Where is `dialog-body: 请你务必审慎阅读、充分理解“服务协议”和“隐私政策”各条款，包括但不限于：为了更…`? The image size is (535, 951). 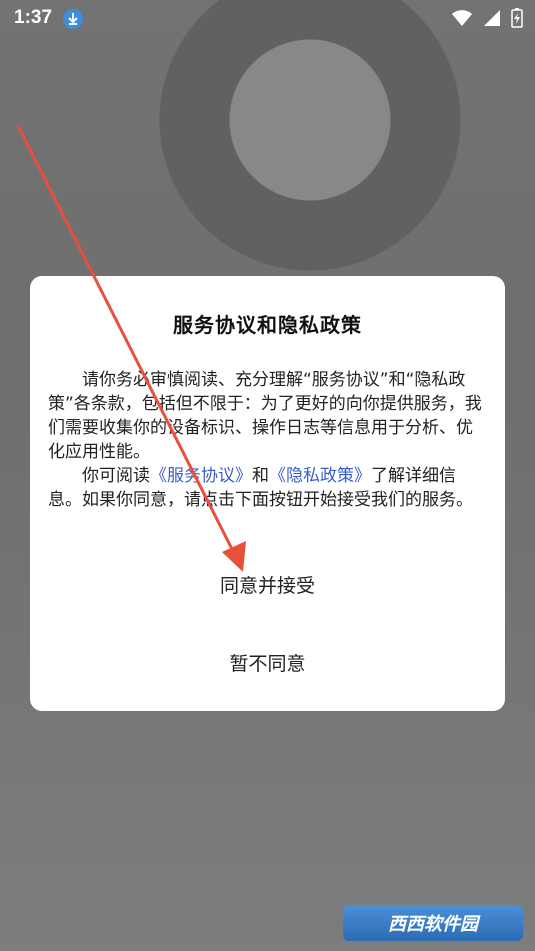 dialog-body: 请你务必审慎阅读、充分理解“服务协议”和“隐私政策”各条款，包括但不限于：为了更… is located at coordinates (268, 440).